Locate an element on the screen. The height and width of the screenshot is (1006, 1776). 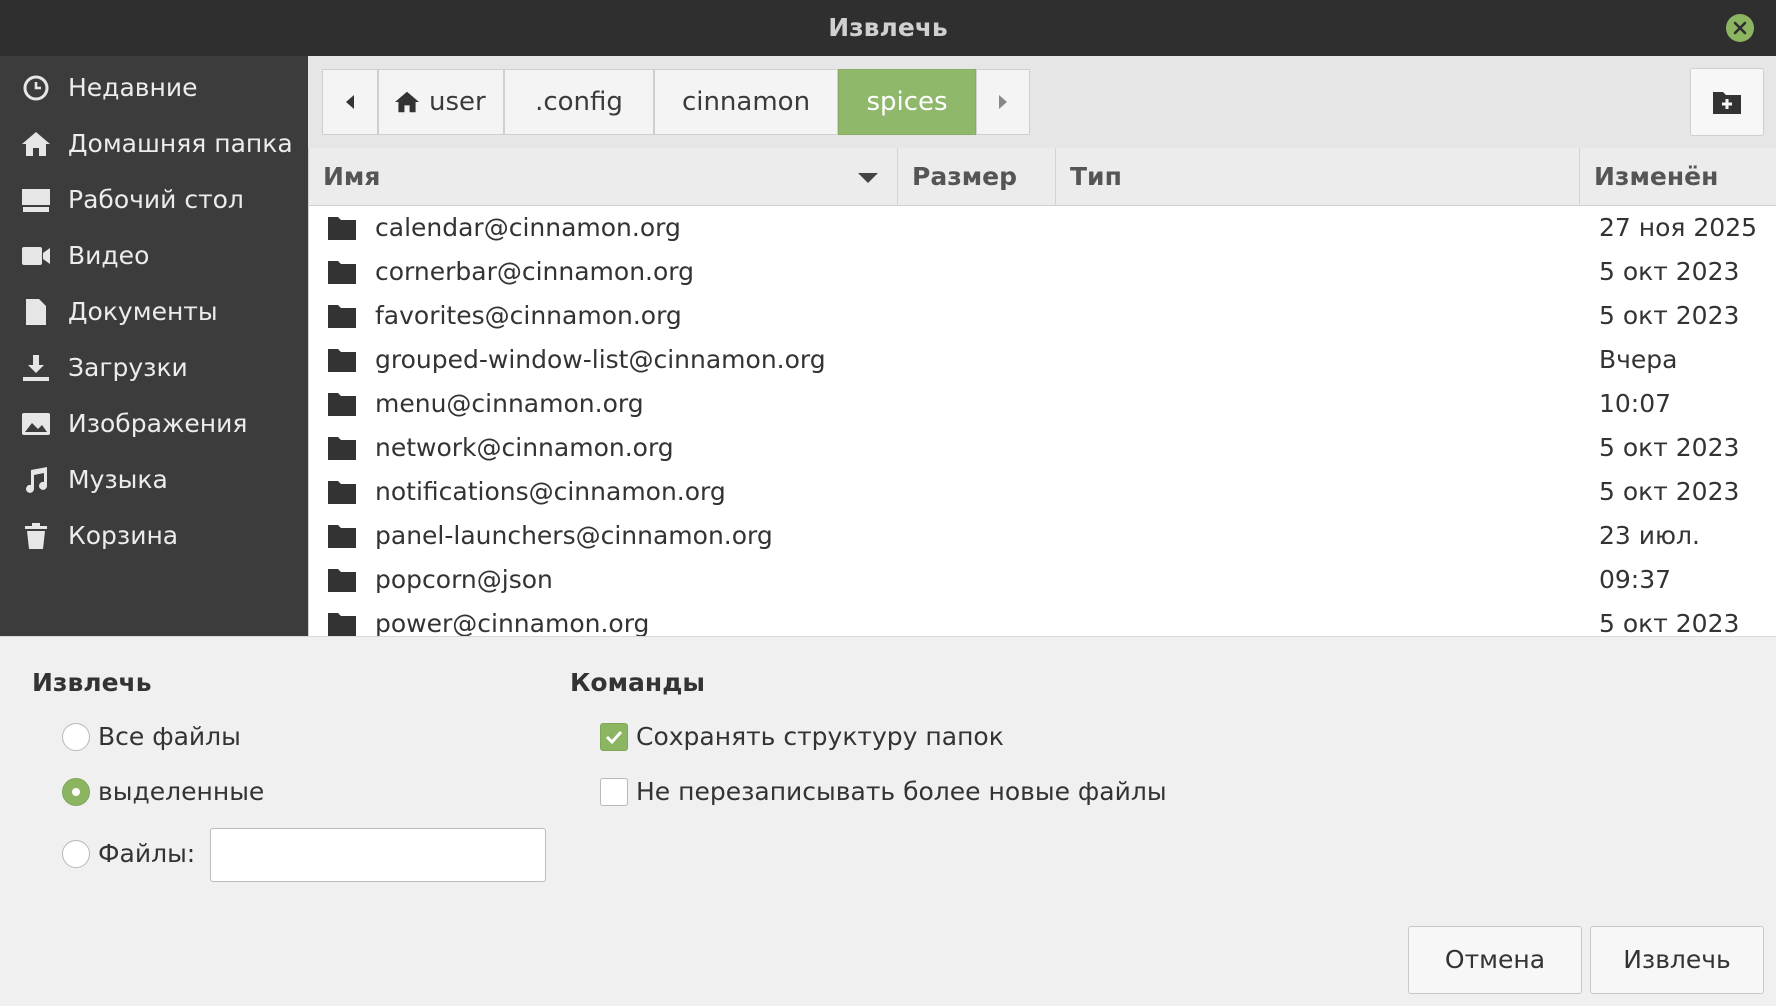
window-title: Извлечь is located at coordinates (888, 27).